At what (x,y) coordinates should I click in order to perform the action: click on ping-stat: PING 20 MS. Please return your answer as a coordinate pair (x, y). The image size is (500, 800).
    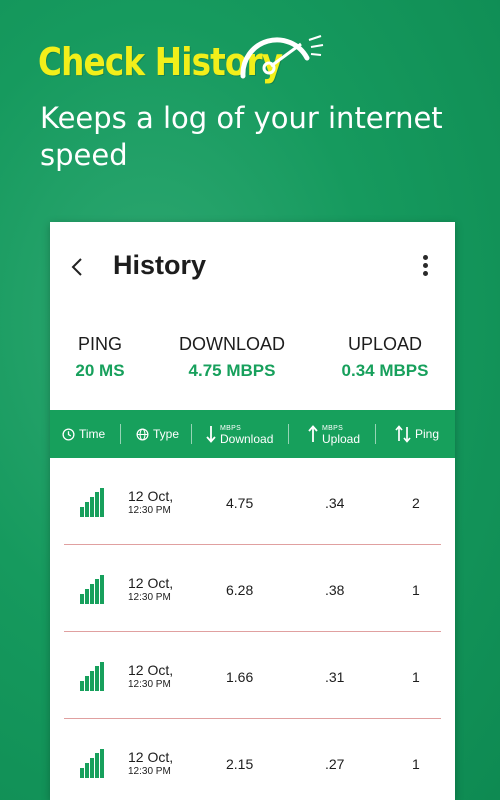
    Looking at the image, I should click on (100, 357).